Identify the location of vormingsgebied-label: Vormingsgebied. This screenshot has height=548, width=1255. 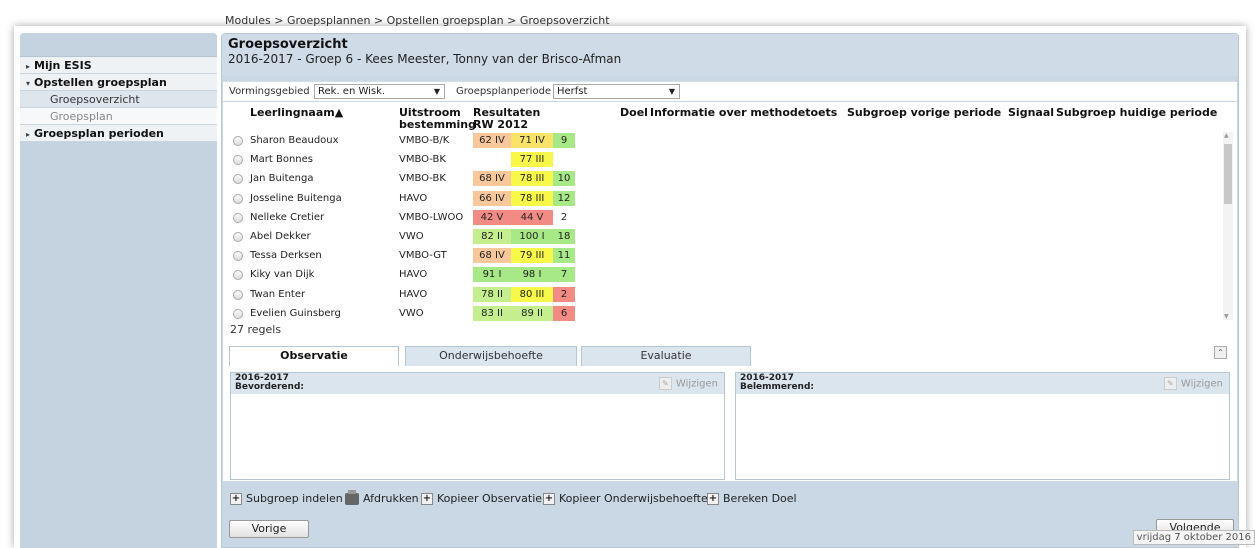
(269, 91).